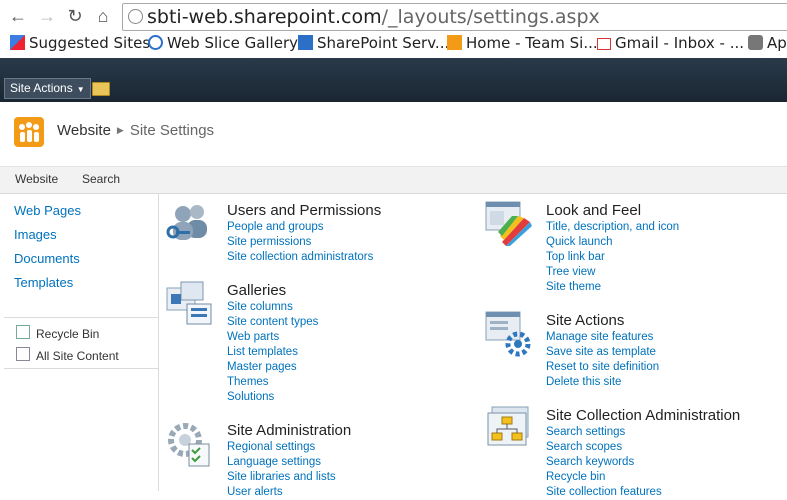  What do you see at coordinates (47, 258) in the screenshot?
I see `quick-launch-documents: Documents` at bounding box center [47, 258].